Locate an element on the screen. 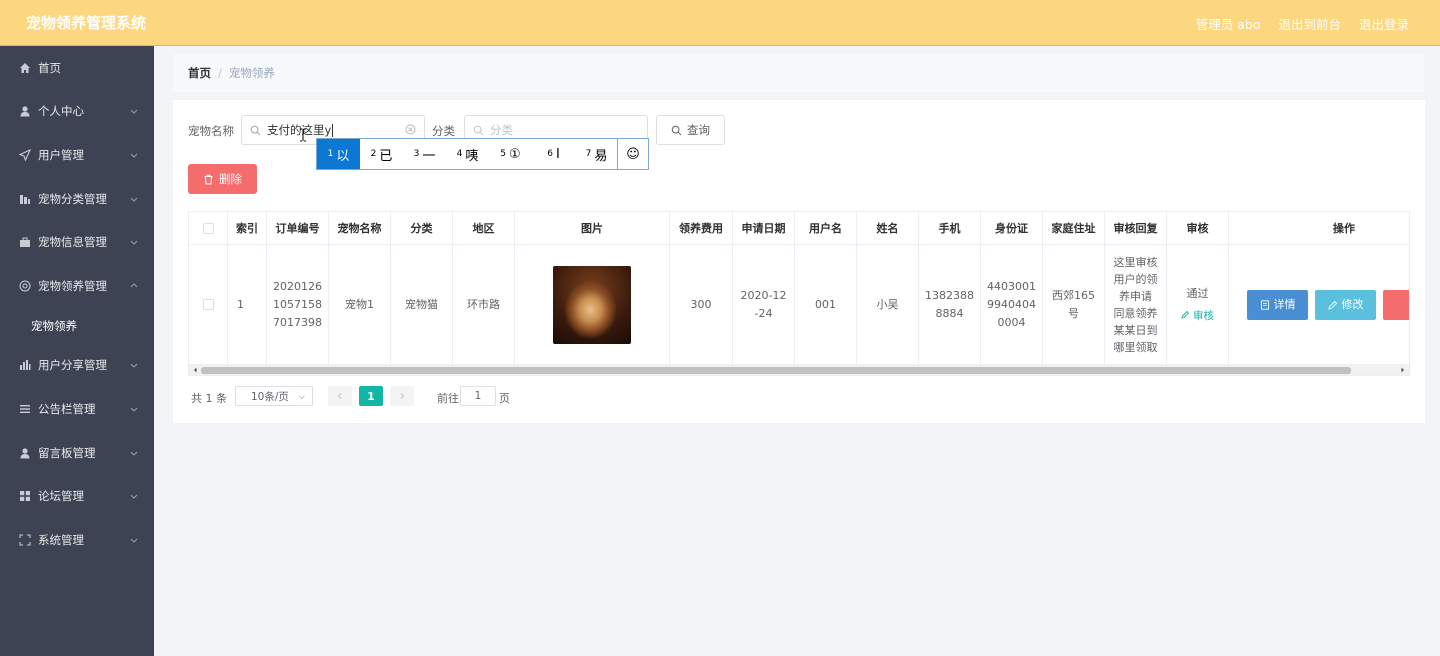 This screenshot has width=1440, height=656. header-id-card: 身份证 is located at coordinates (1012, 228).